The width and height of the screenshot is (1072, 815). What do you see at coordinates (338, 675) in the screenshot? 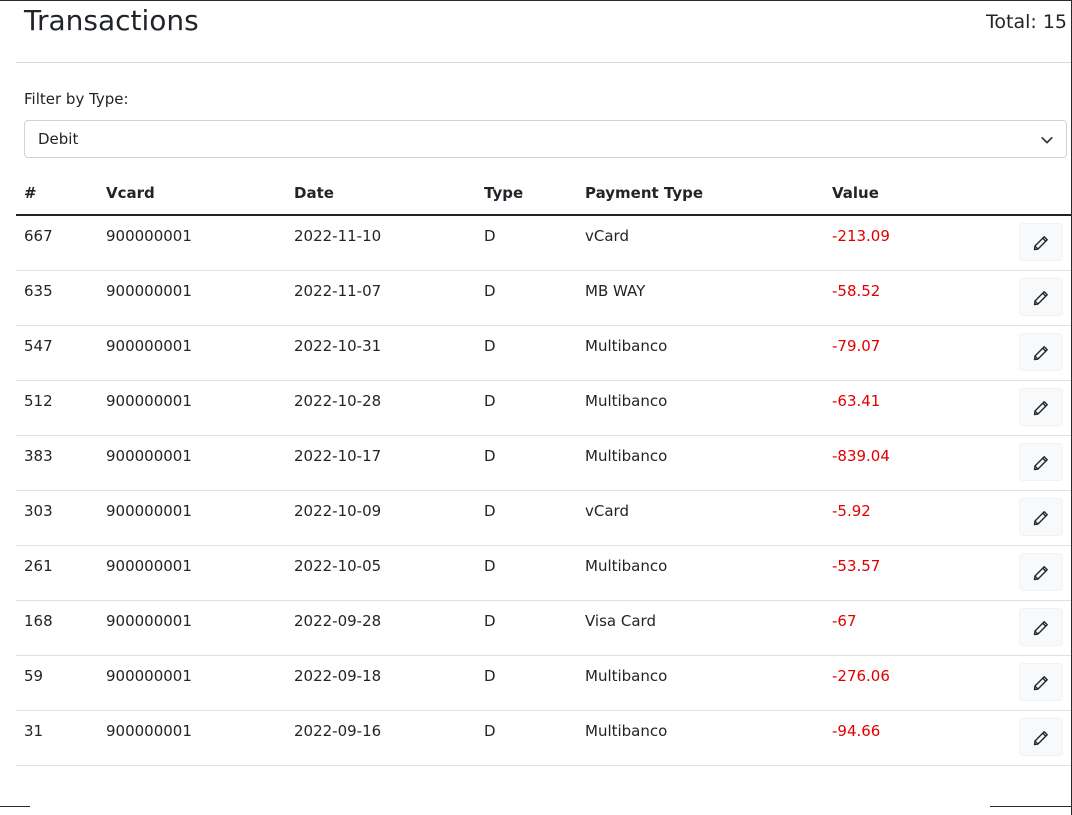
I see `transaction-date: 2022-09-18` at bounding box center [338, 675].